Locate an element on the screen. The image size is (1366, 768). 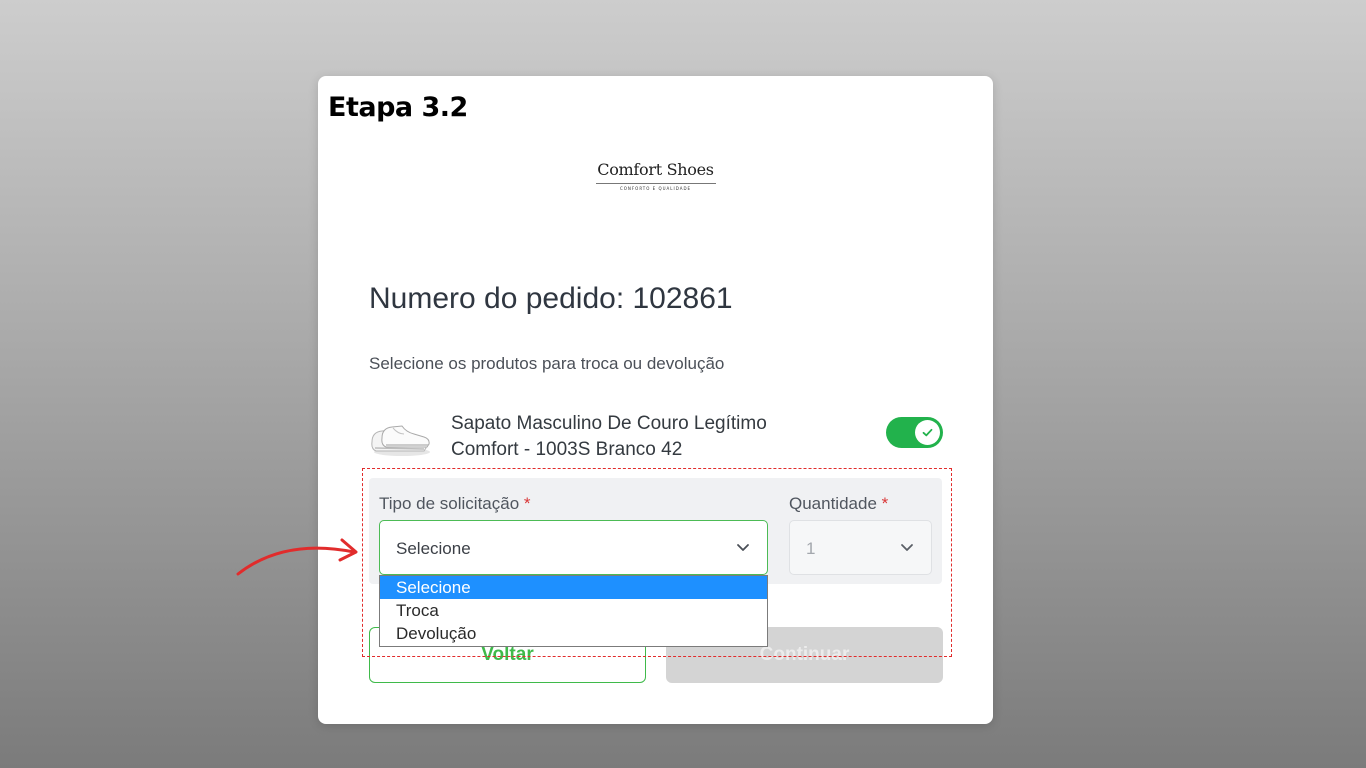
logo-divider is located at coordinates (655, 183).